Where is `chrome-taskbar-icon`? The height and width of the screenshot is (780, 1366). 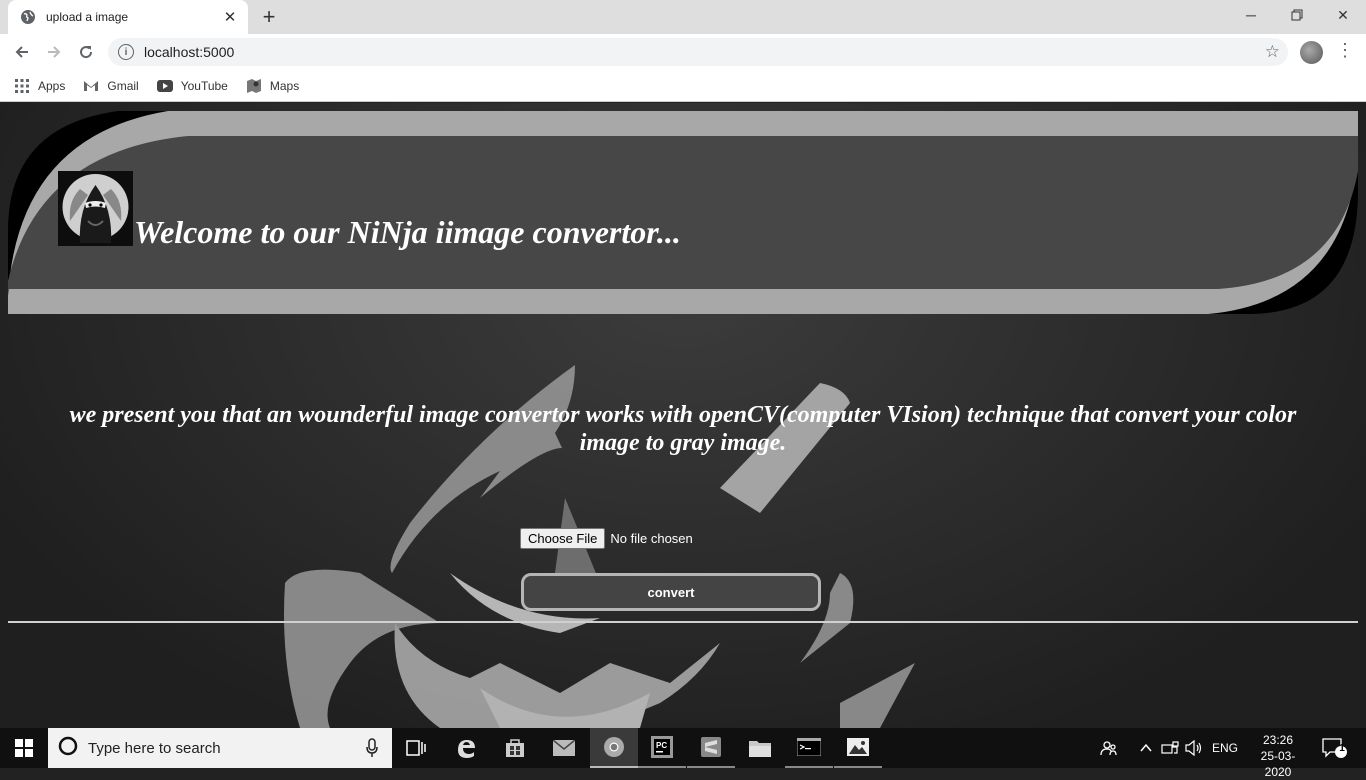
chrome-taskbar-icon is located at coordinates (614, 748).